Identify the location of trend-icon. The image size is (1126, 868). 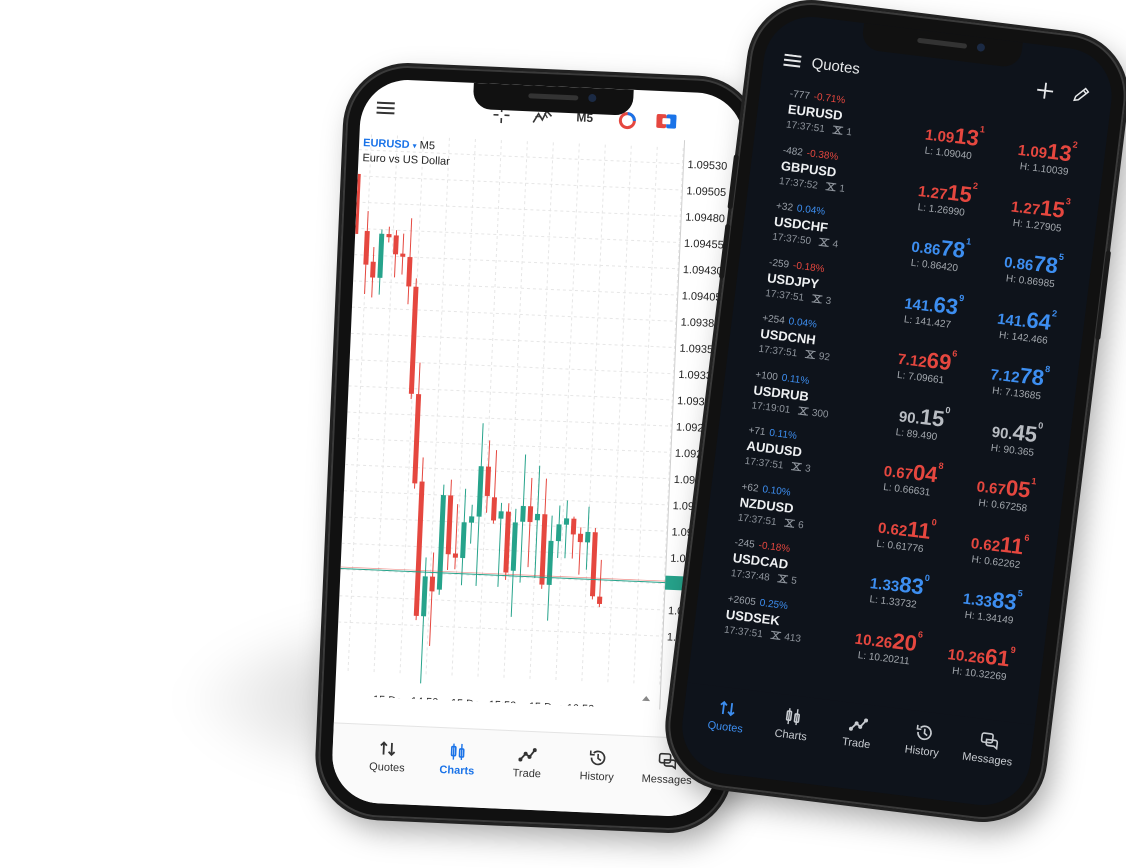
(858, 724).